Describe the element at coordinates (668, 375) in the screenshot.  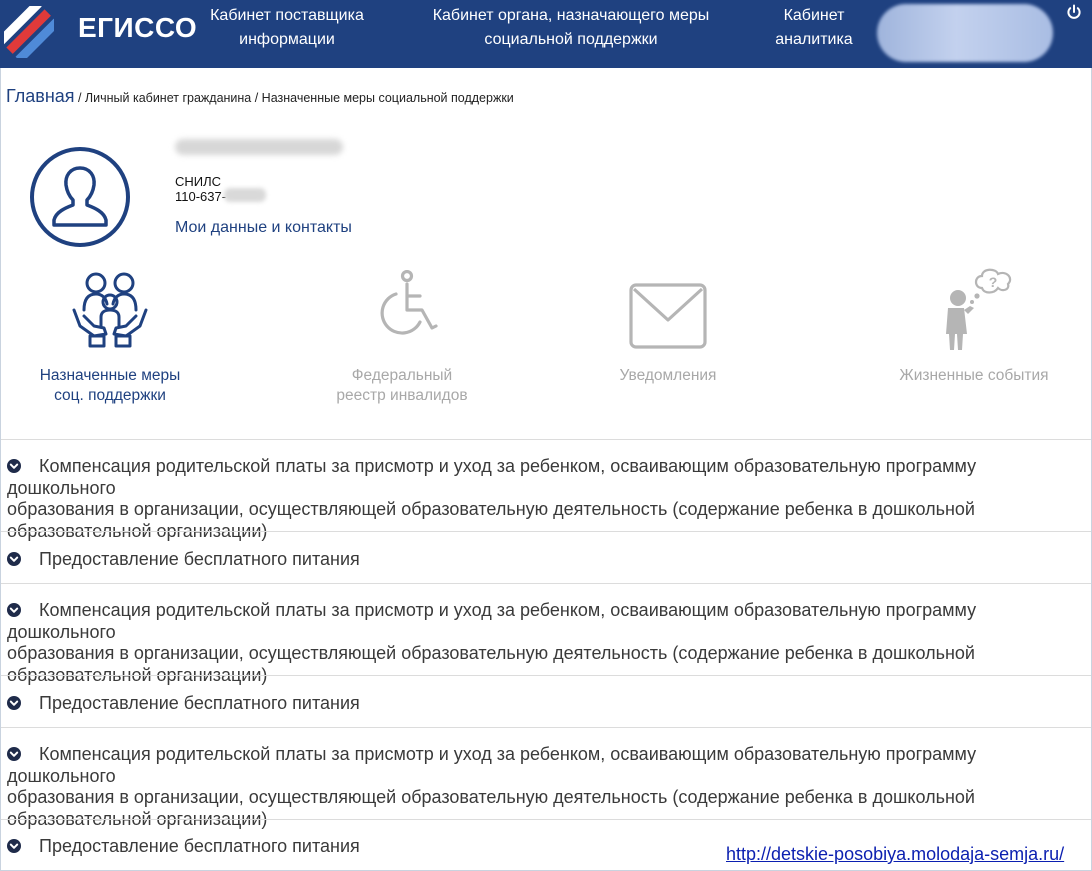
I see `tile-notifications-label: Уведомления` at that location.